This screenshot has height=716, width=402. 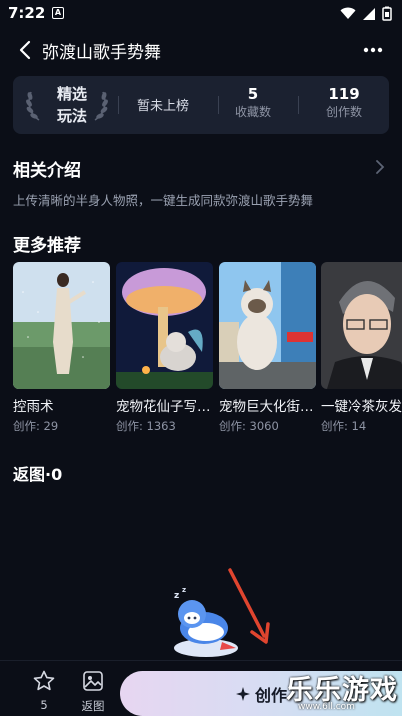 I want to click on recommendation-card: 控雨术 创作: 29, so click(x=61, y=347).